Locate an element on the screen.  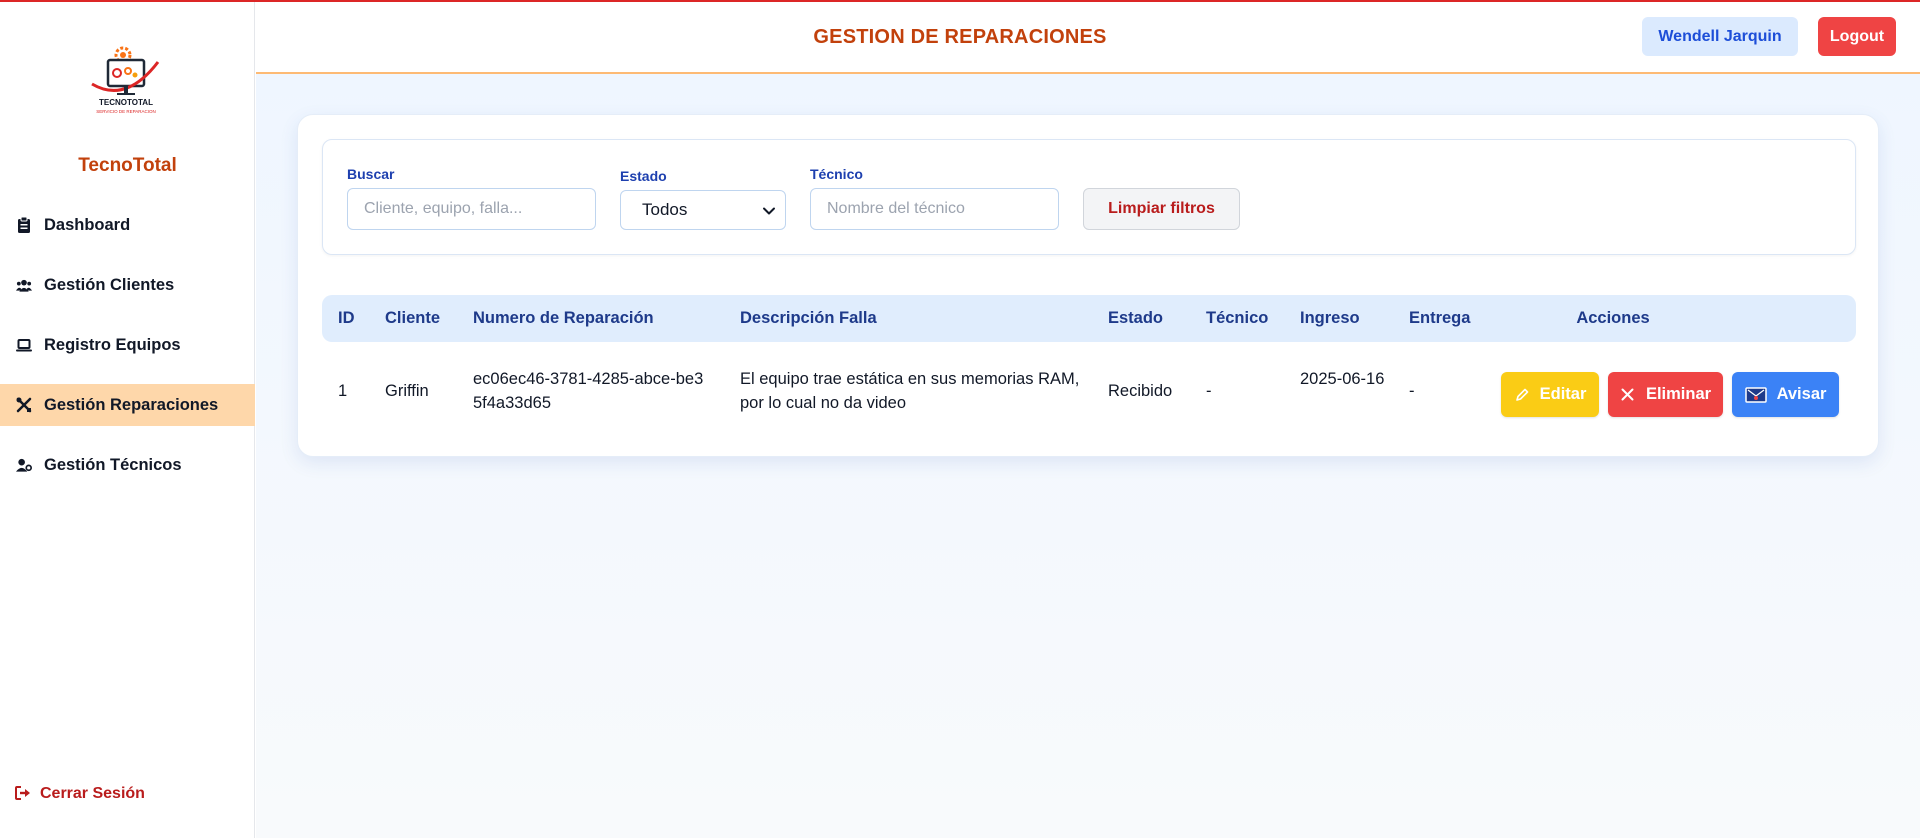
col-header-acciones: Acciones is located at coordinates (1613, 318).